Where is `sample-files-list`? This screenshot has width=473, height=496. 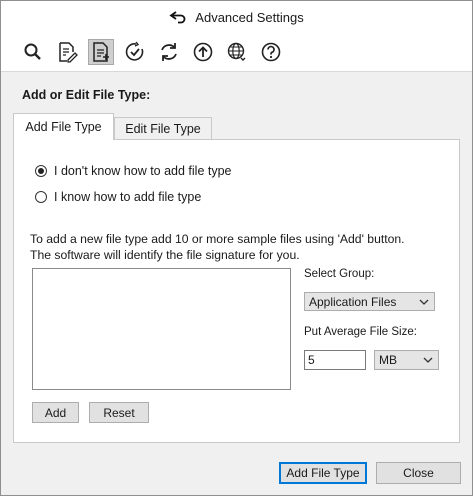 sample-files-list is located at coordinates (161, 329).